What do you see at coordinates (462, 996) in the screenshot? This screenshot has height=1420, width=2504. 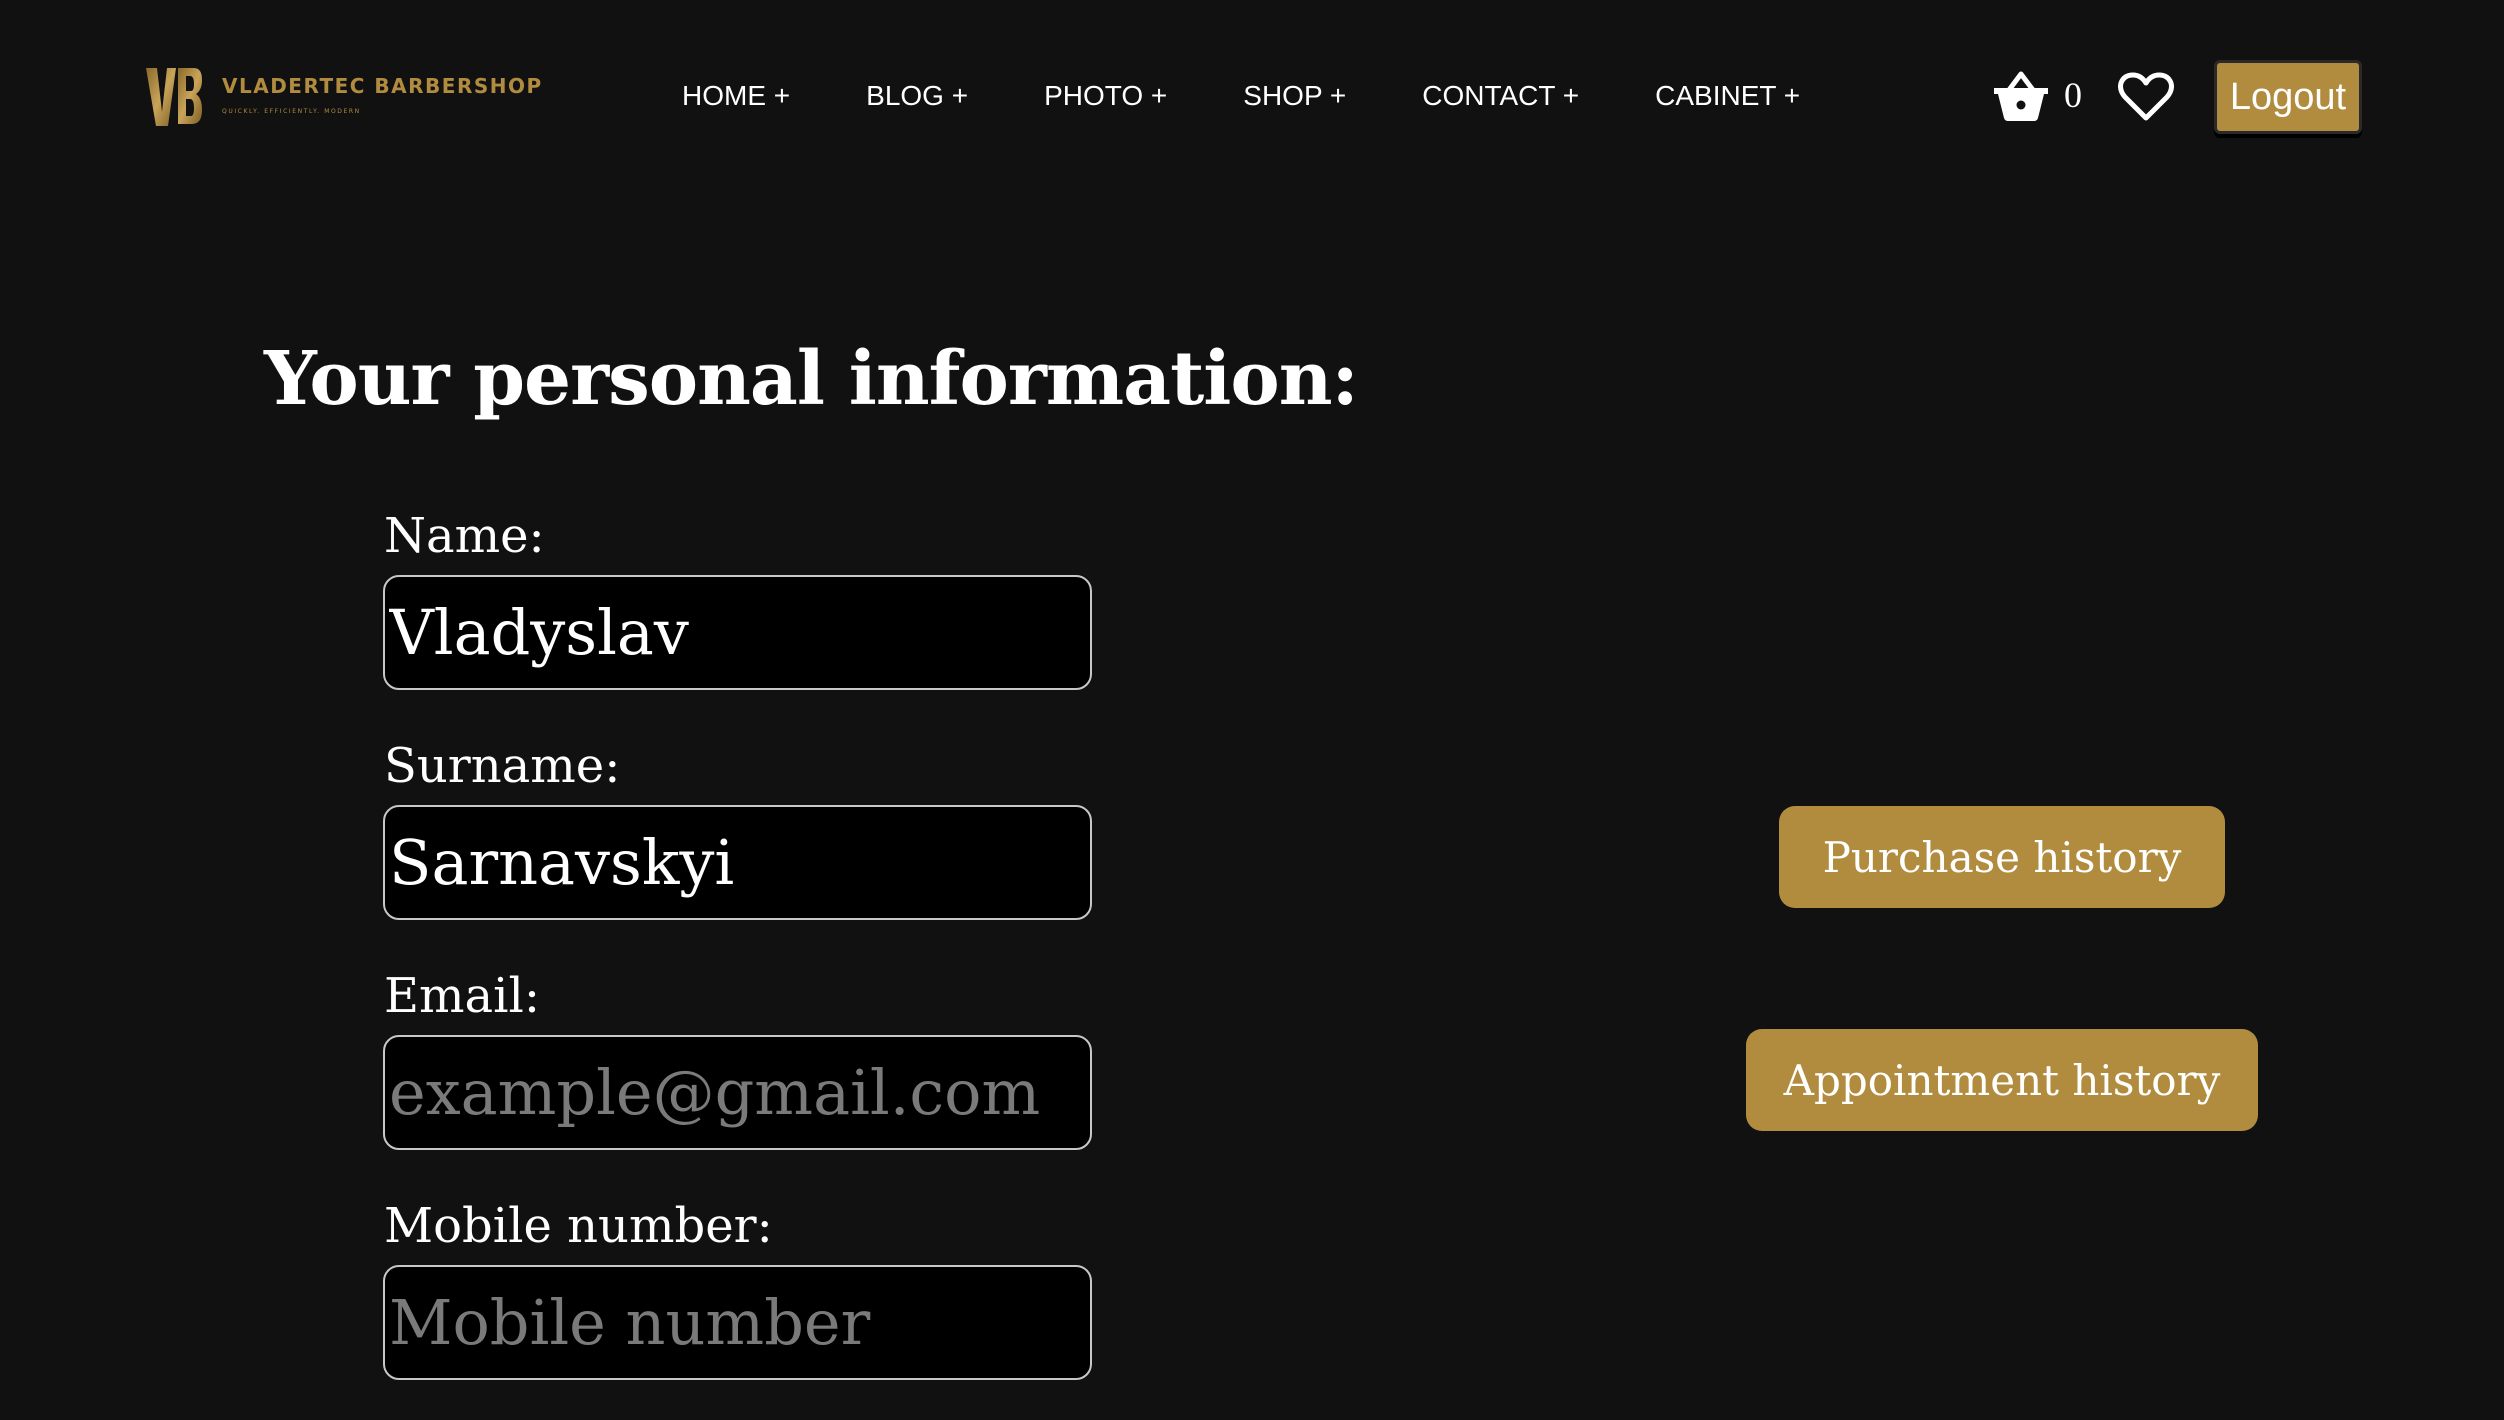 I see `email-label: Email:` at bounding box center [462, 996].